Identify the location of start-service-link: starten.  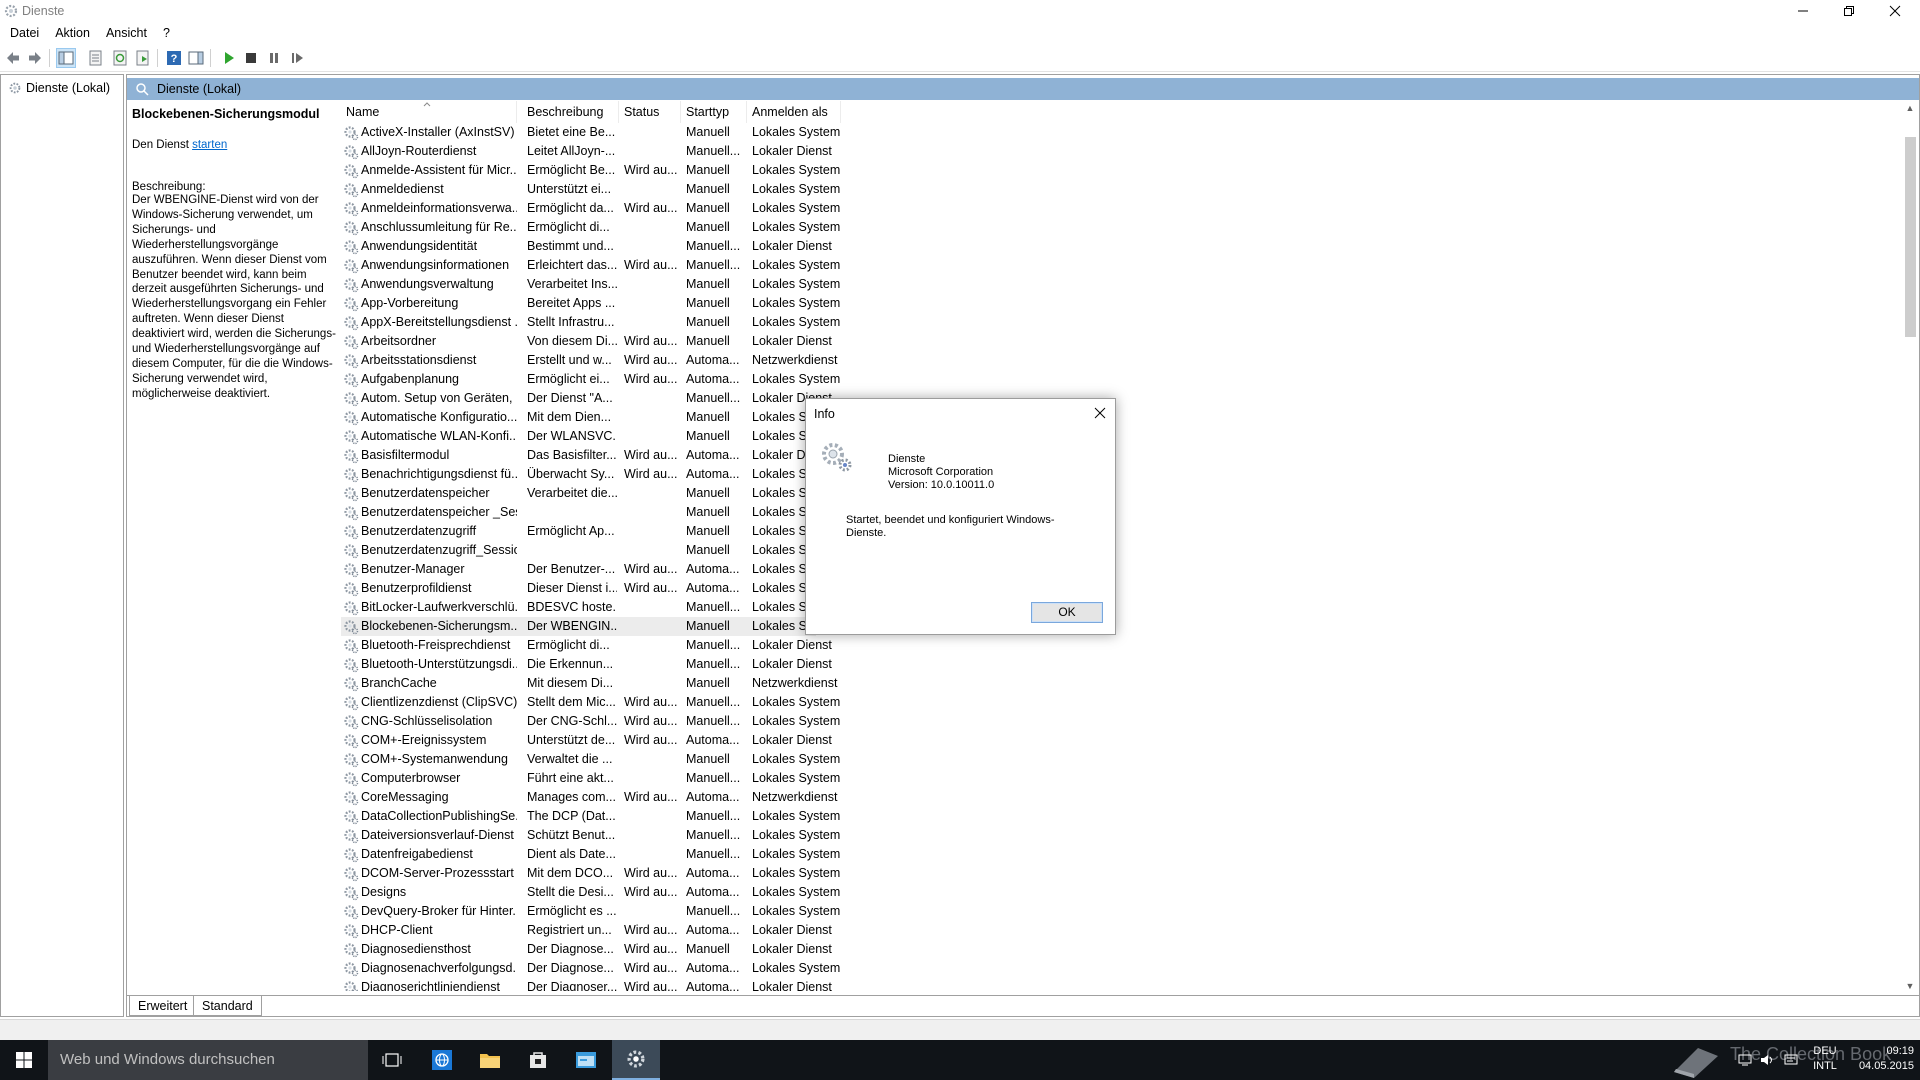
(209, 145).